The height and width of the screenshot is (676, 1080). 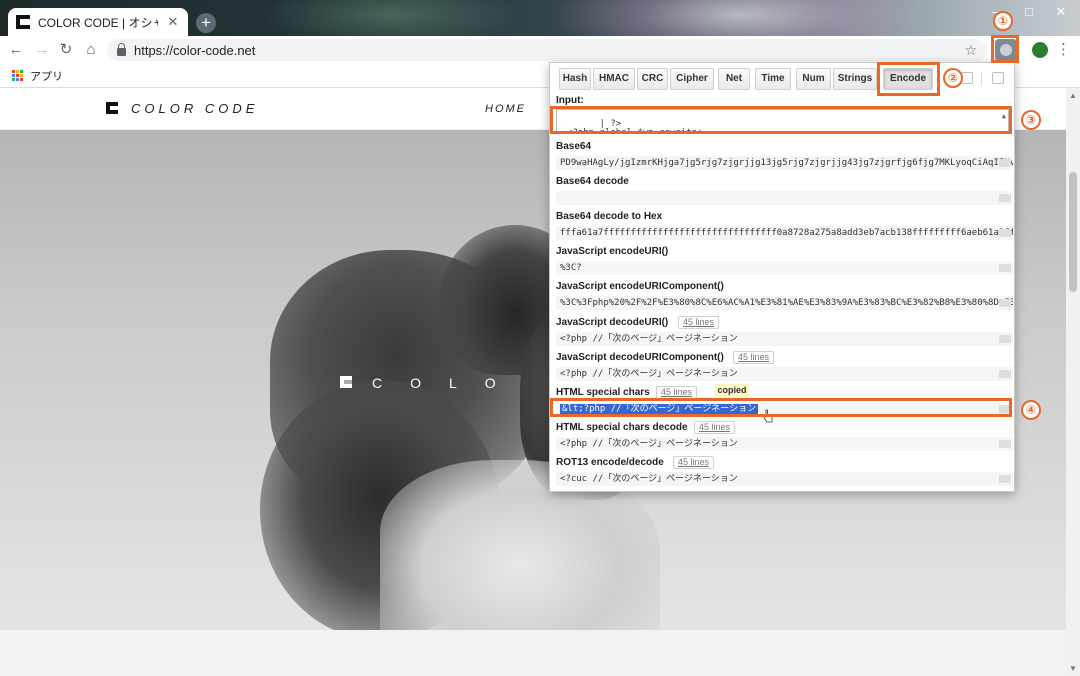 I want to click on row-encodeuri-value: %3C?, so click(x=784, y=268).